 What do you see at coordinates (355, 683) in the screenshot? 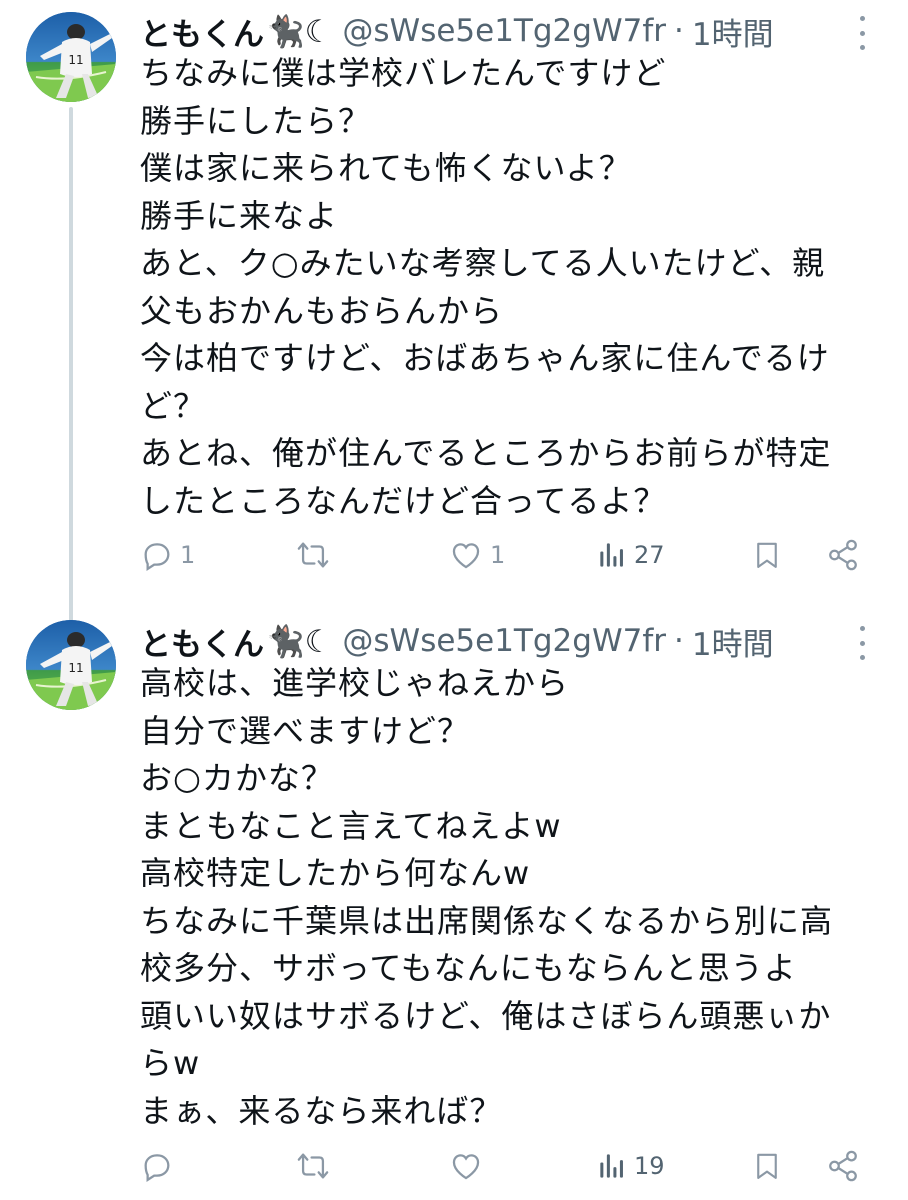
I see `tweet-text-line: 高校は、進学校じゃねえから` at bounding box center [355, 683].